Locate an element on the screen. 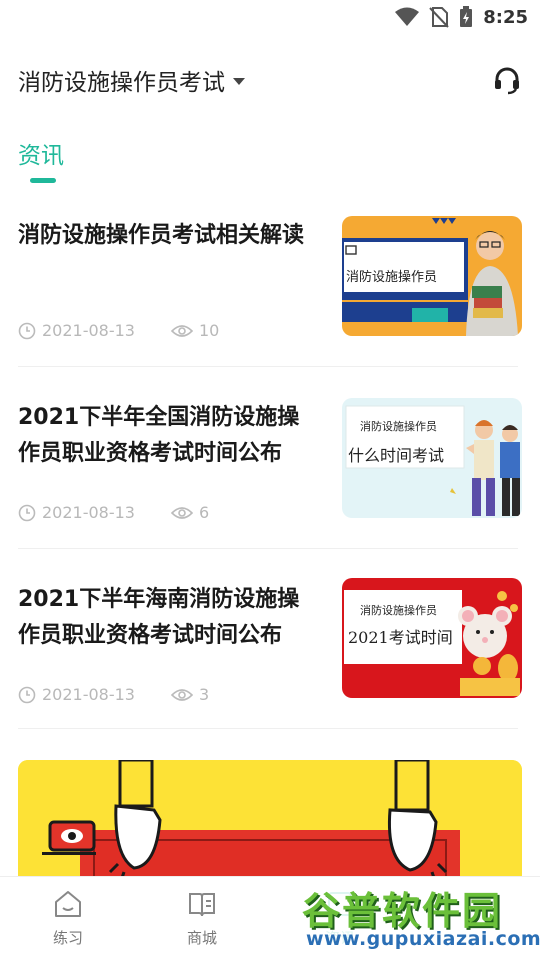 The image size is (540, 960). thumbnail-caption-2: 2021考试时间 is located at coordinates (400, 637).